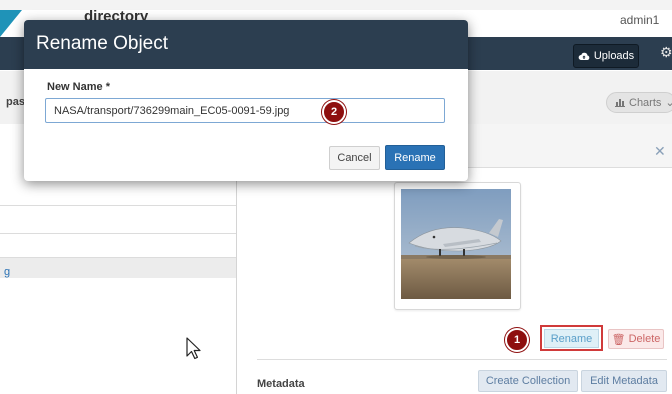 This screenshot has height=394, width=672. Describe the element at coordinates (528, 381) in the screenshot. I see `create-collection-button: Create Collection` at that location.